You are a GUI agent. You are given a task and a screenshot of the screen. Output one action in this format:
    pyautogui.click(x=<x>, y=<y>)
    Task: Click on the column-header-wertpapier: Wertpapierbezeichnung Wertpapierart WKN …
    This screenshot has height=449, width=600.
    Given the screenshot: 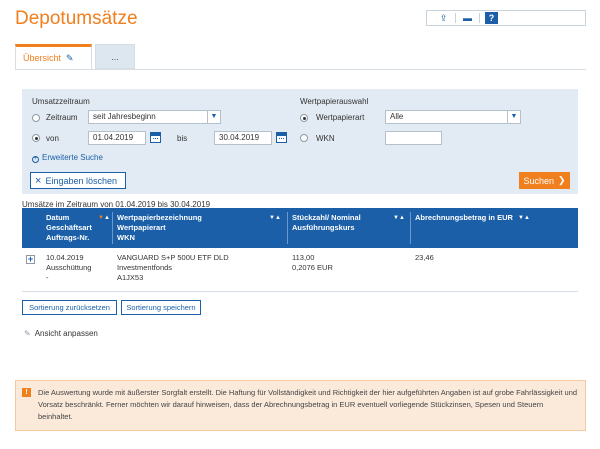 What is the action you would take?
    pyautogui.click(x=199, y=228)
    